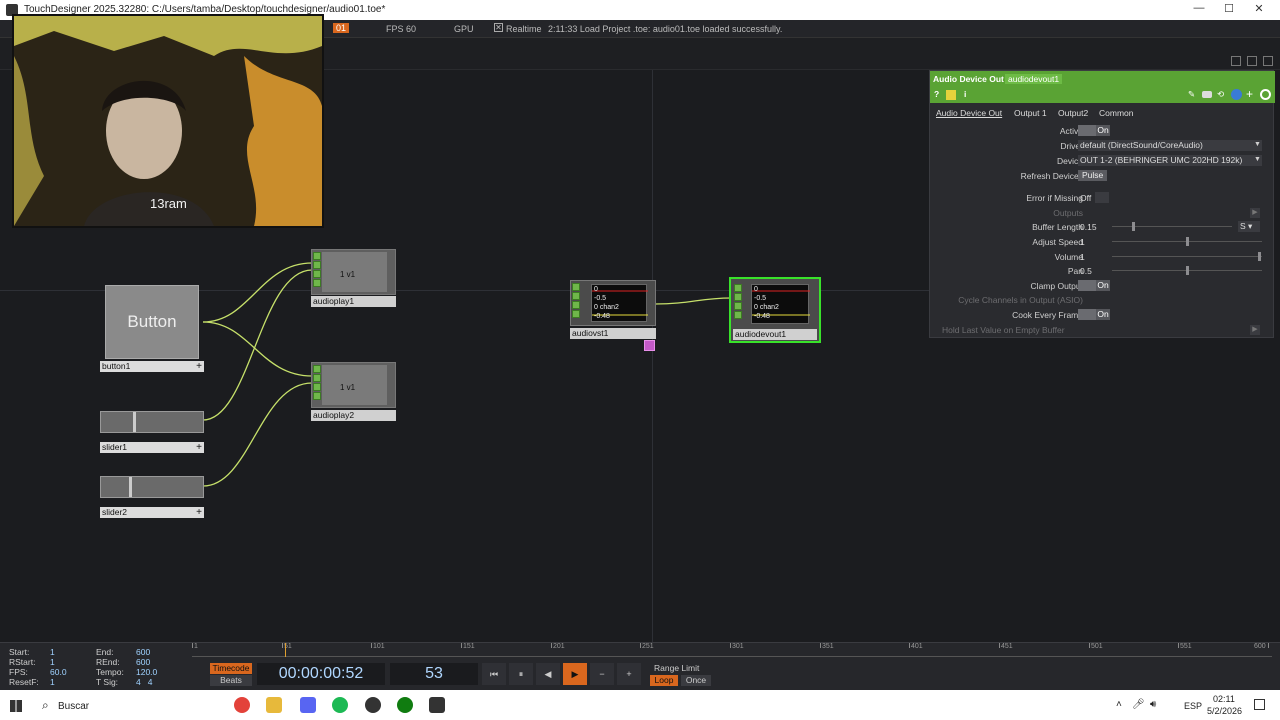 Image resolution: width=1280 pixels, height=720 pixels. What do you see at coordinates (1236, 94) in the screenshot?
I see `globe-icon` at bounding box center [1236, 94].